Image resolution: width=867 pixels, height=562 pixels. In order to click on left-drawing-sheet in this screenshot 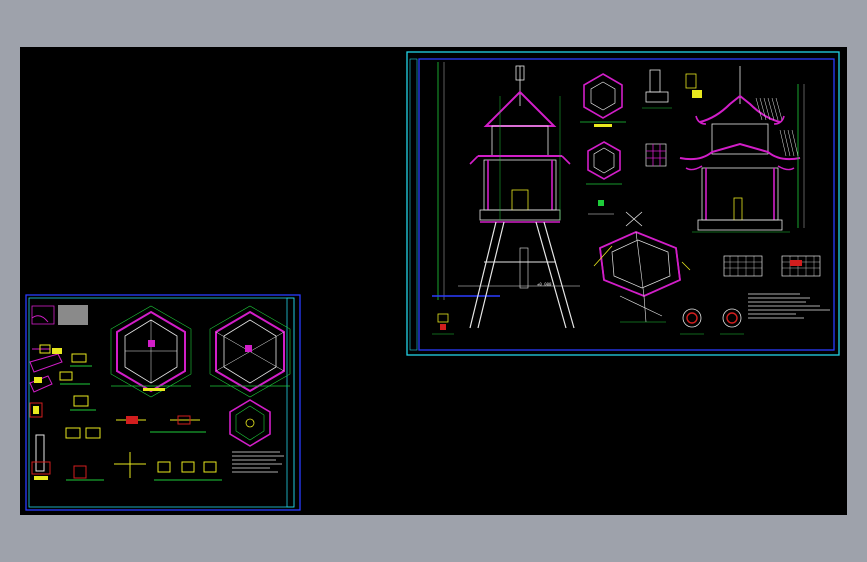, I will do `click(163, 402)`.